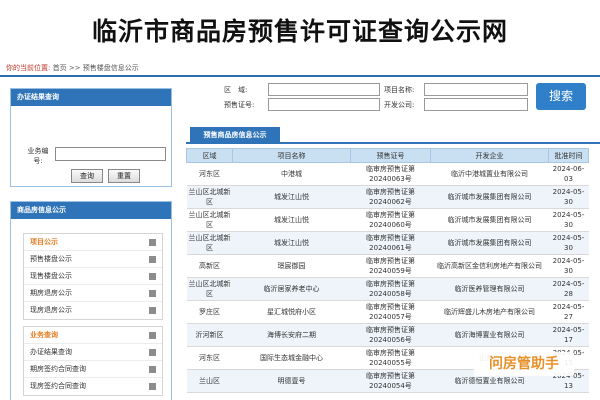 The width and height of the screenshot is (600, 400). I want to click on menu-group-business: 业务查询 办证结果查询 期房签约合同查询 现房签约合同查询, so click(93, 361).